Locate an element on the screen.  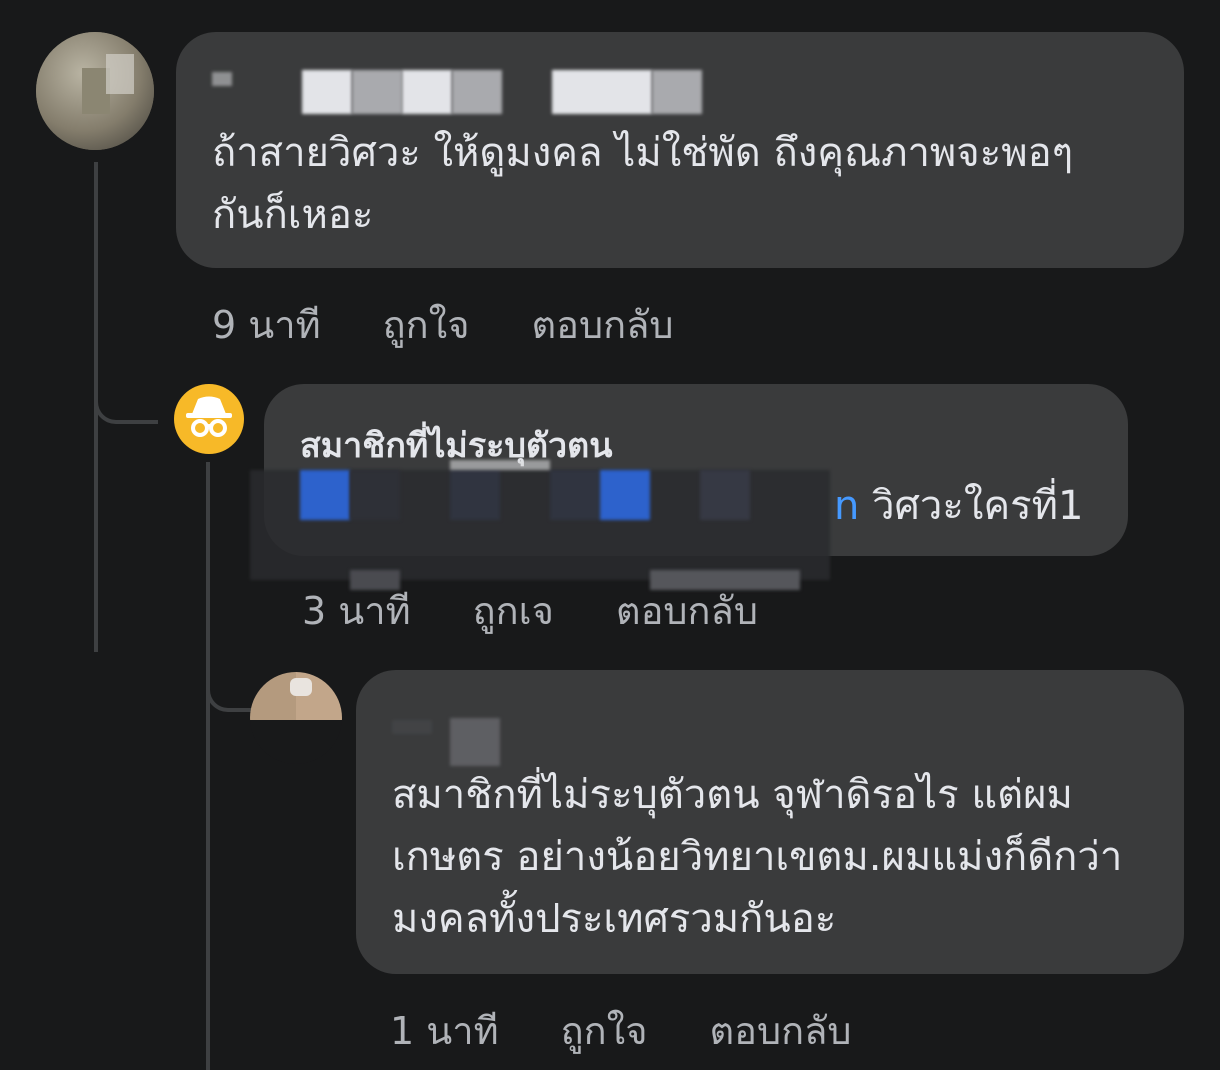
reply-avatar is located at coordinates (296, 718).